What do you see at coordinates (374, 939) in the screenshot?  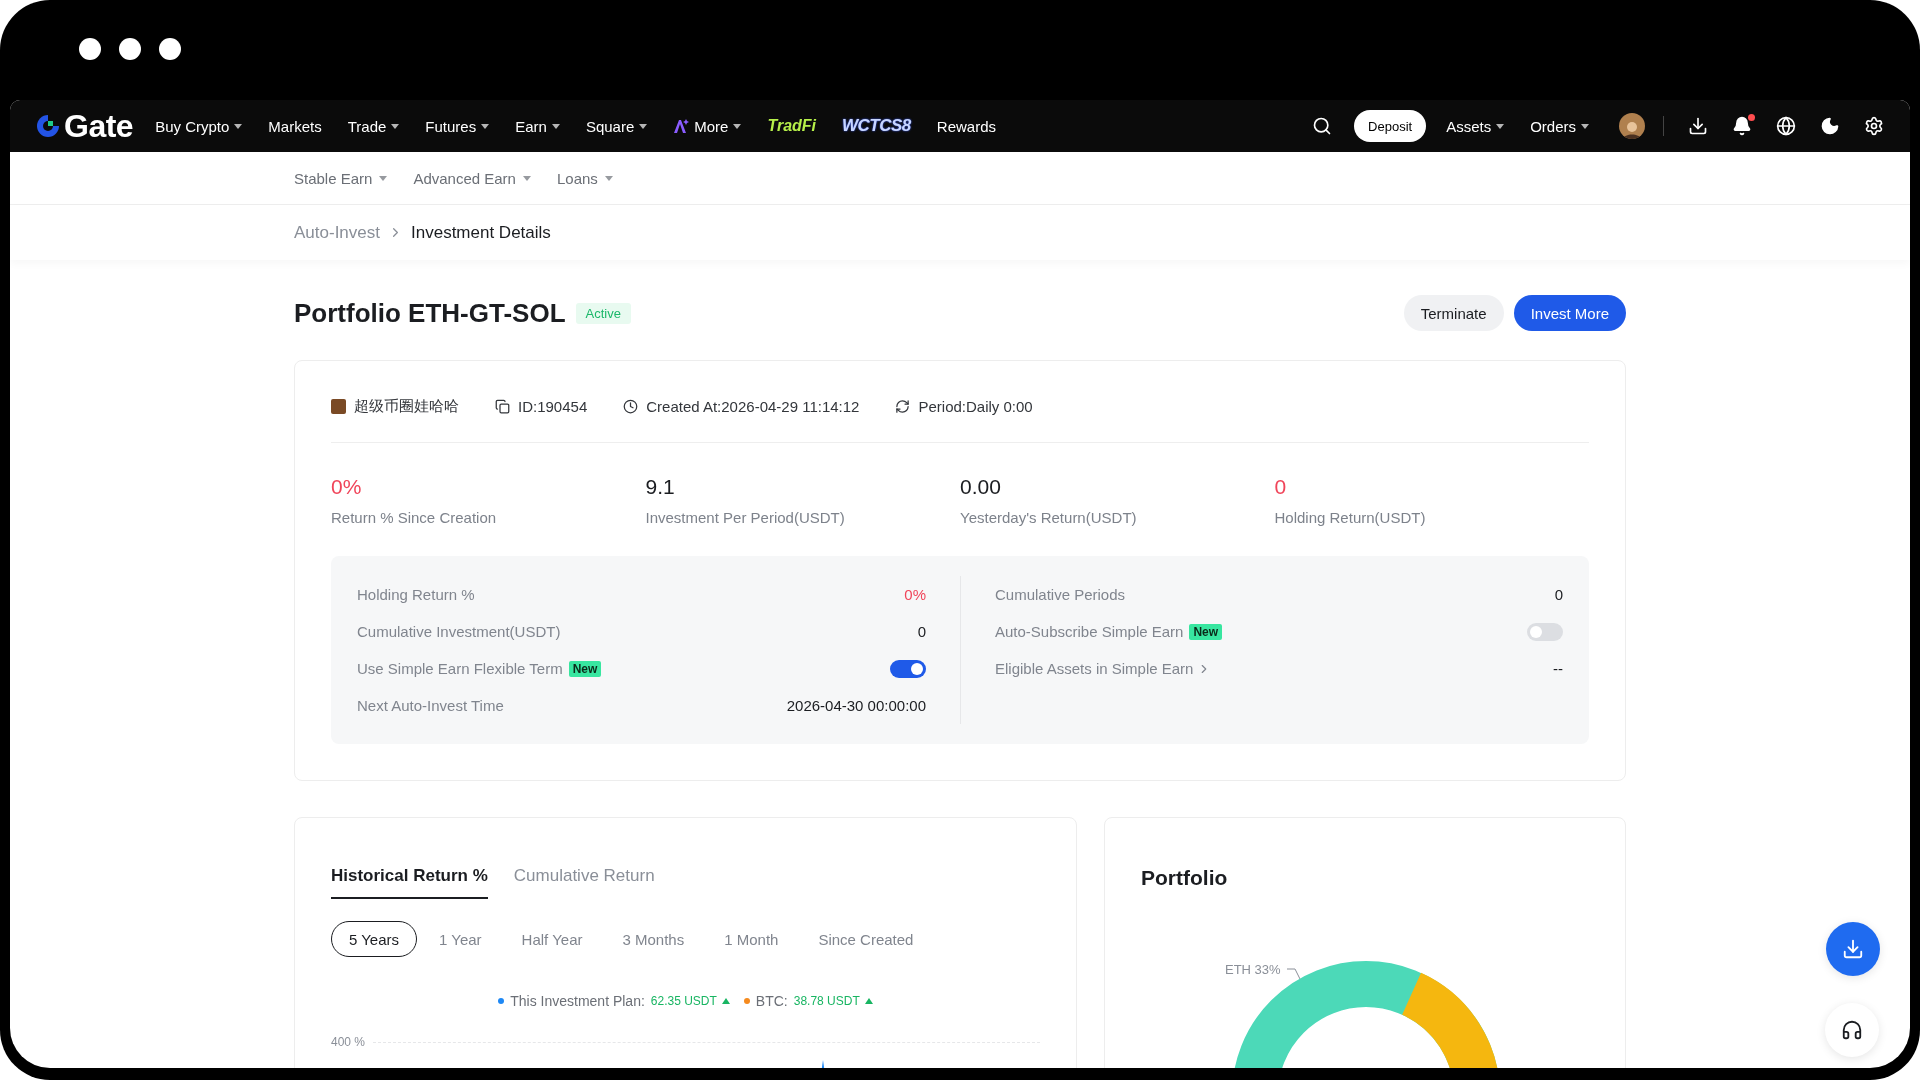 I see `range-button: 5 Years` at bounding box center [374, 939].